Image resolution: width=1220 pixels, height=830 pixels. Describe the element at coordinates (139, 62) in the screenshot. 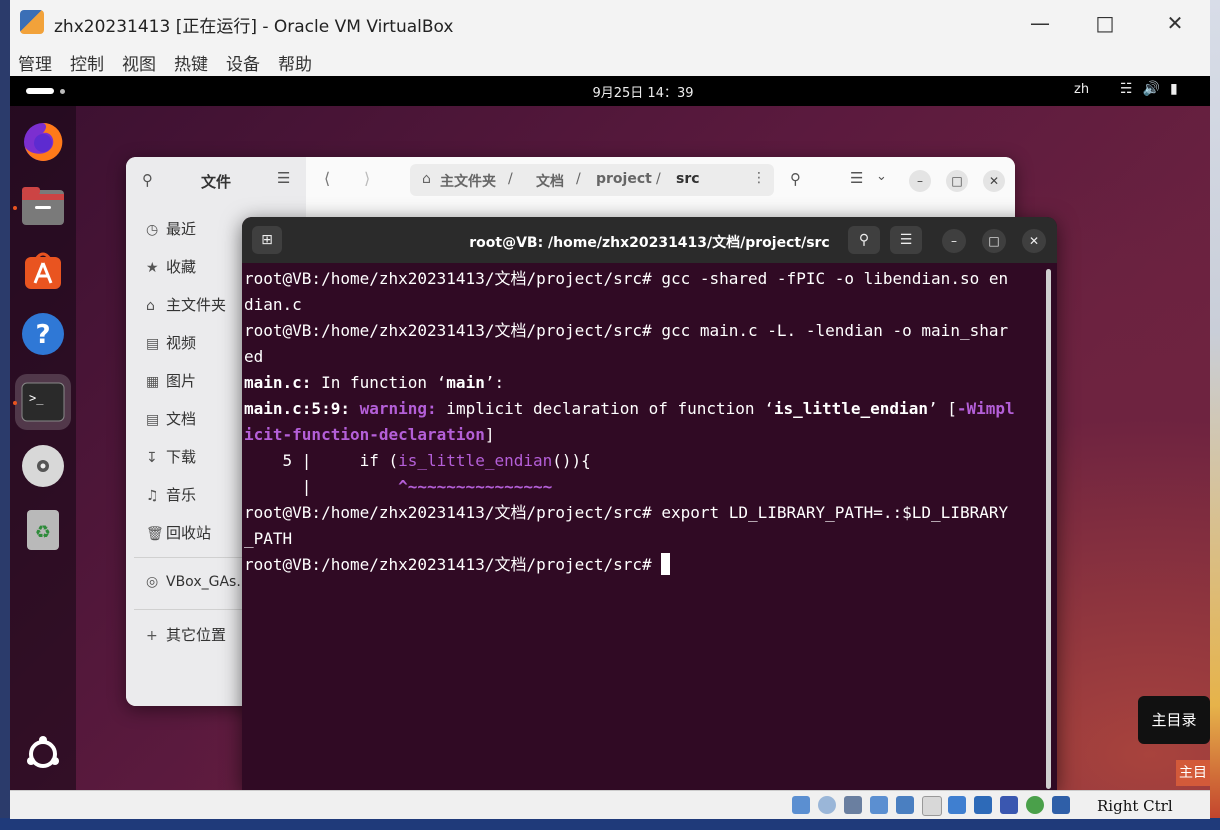

I see `menu-view: 视图` at that location.